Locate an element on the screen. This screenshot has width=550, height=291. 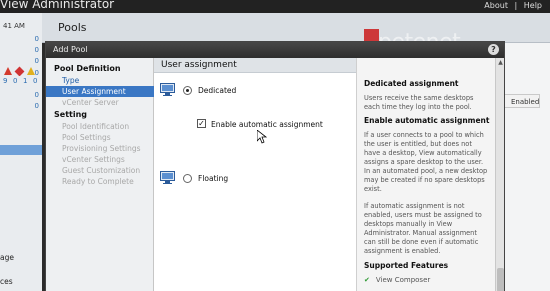
mouse-cursor-icon is located at coordinates (262, 137).